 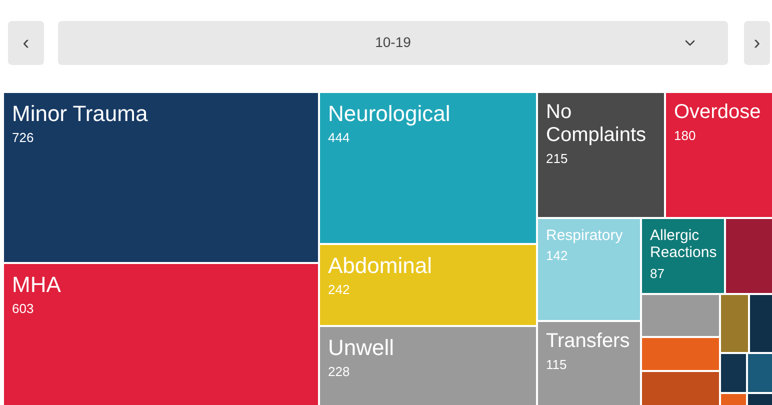 I want to click on next-button: ›, so click(x=757, y=42).